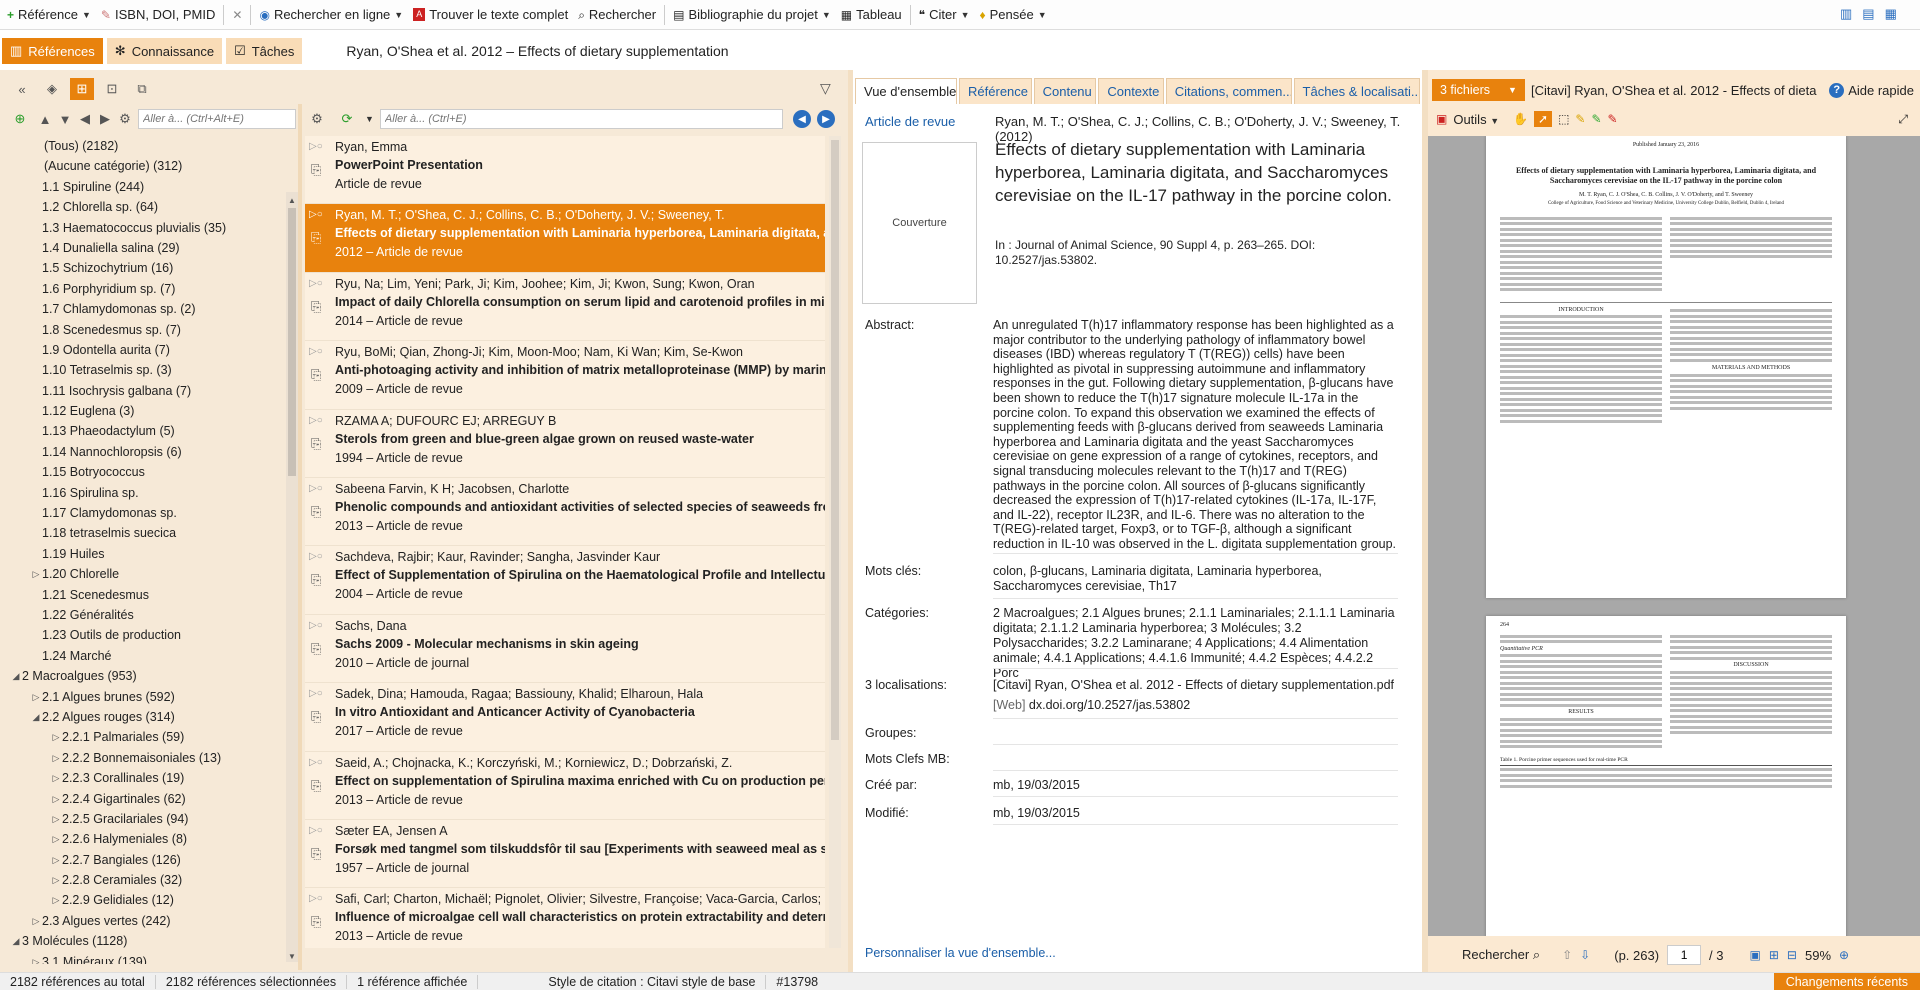 The width and height of the screenshot is (1920, 990). I want to click on location-web-link: dx.doi.org/10.2527/jas.53802, so click(1109, 705).